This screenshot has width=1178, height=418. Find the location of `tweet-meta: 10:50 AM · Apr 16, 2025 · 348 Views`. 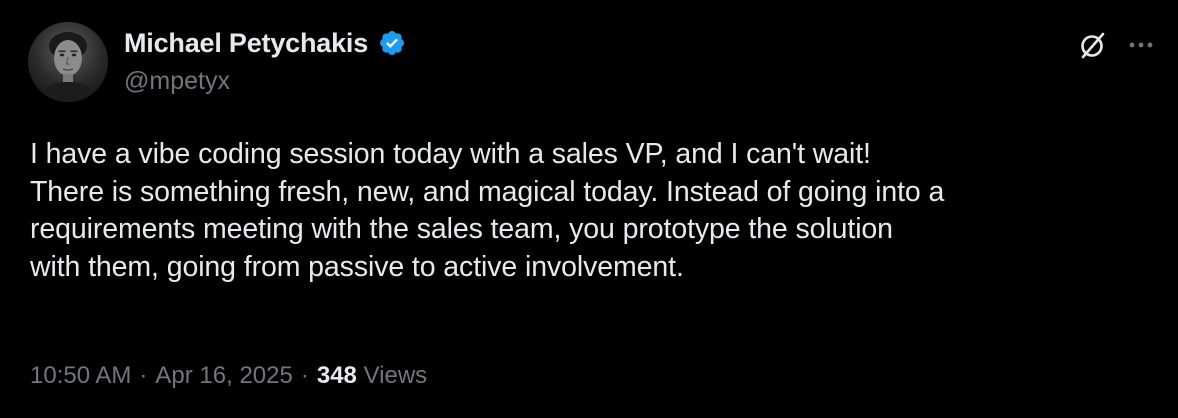

tweet-meta: 10:50 AM · Apr 16, 2025 · 348 Views is located at coordinates (228, 376).